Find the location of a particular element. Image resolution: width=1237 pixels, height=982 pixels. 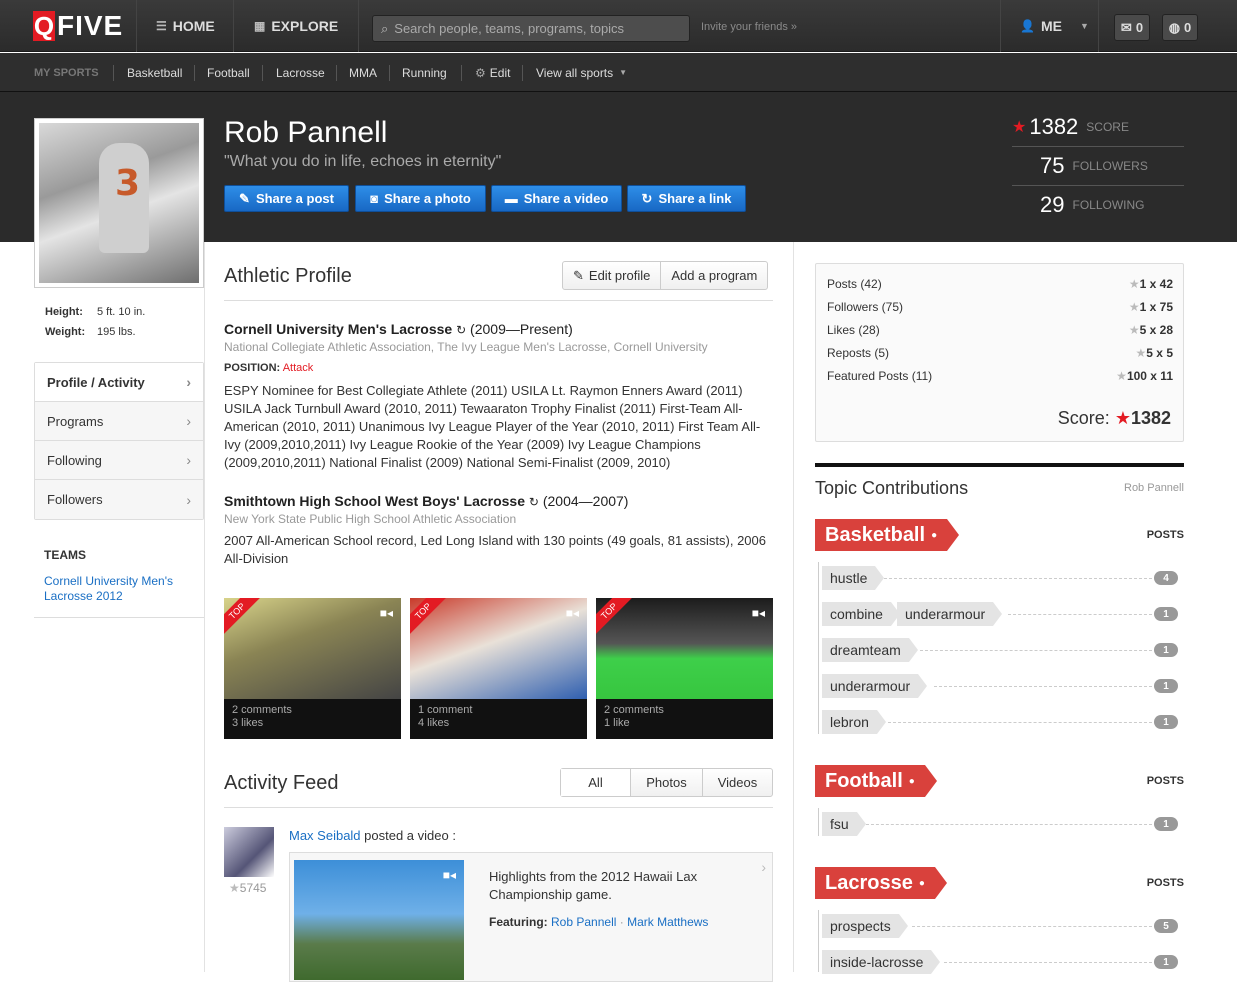

subnav-view-all-label: View all sports is located at coordinates (575, 72).